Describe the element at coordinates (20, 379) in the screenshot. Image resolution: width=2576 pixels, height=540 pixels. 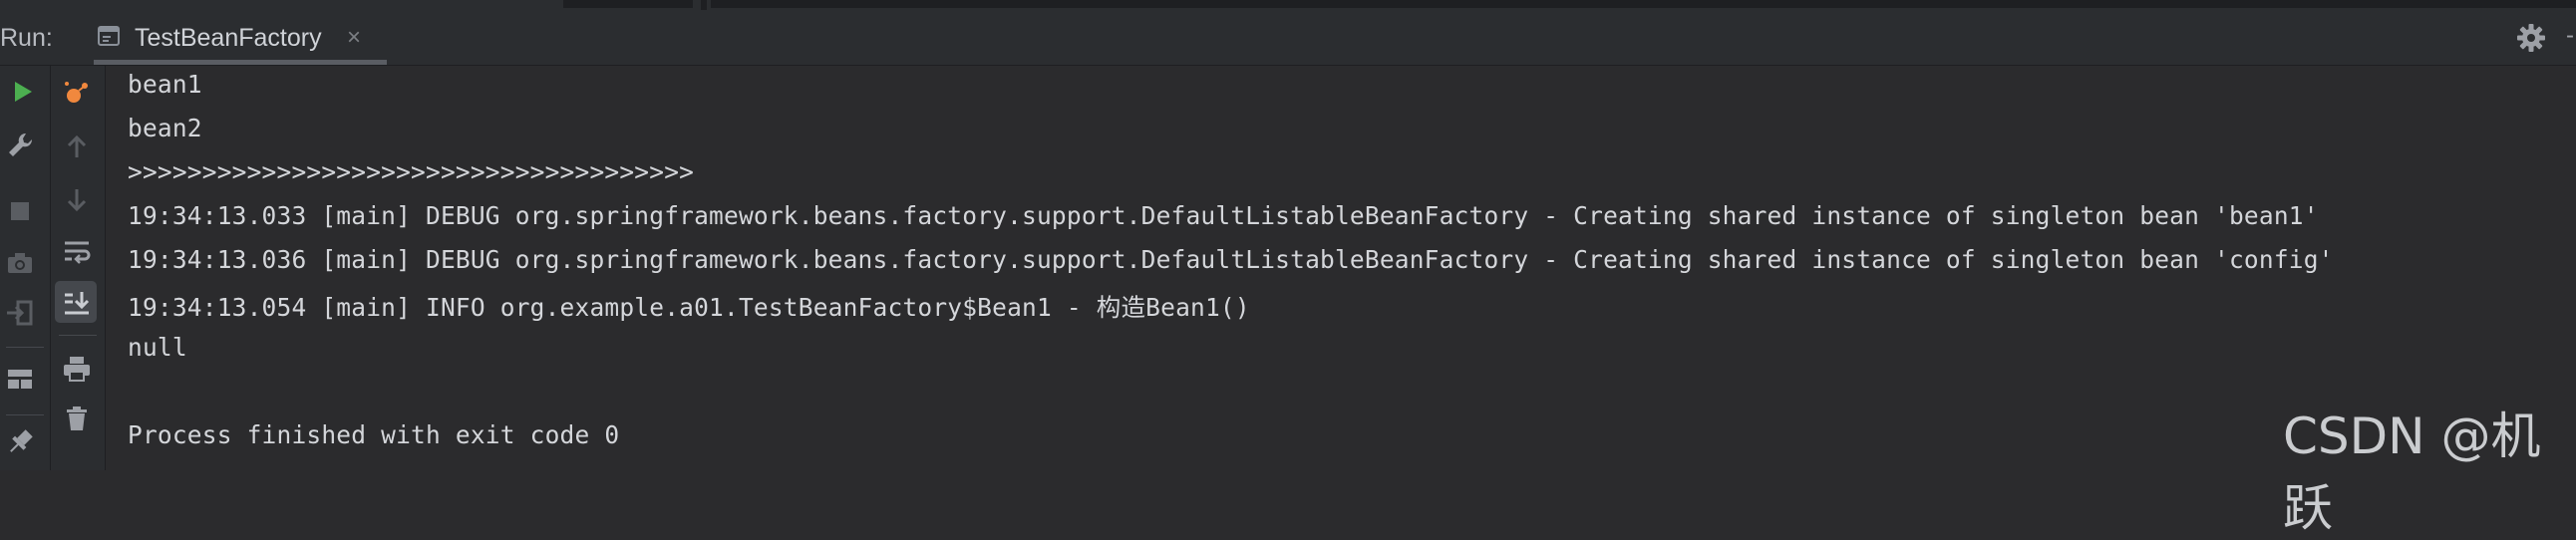
I see `layout-icon` at that location.